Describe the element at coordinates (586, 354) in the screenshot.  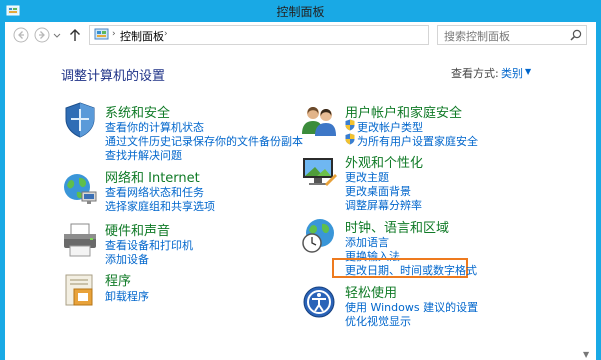
I see `scroll-down-icon: ▼` at that location.